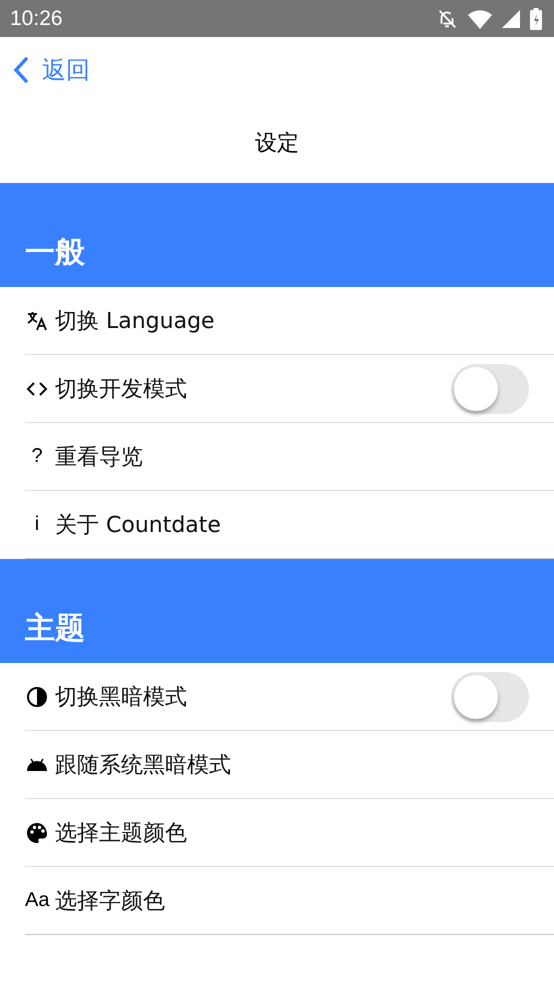 This screenshot has height=985, width=554. Describe the element at coordinates (511, 19) in the screenshot. I see `signal-icon` at that location.